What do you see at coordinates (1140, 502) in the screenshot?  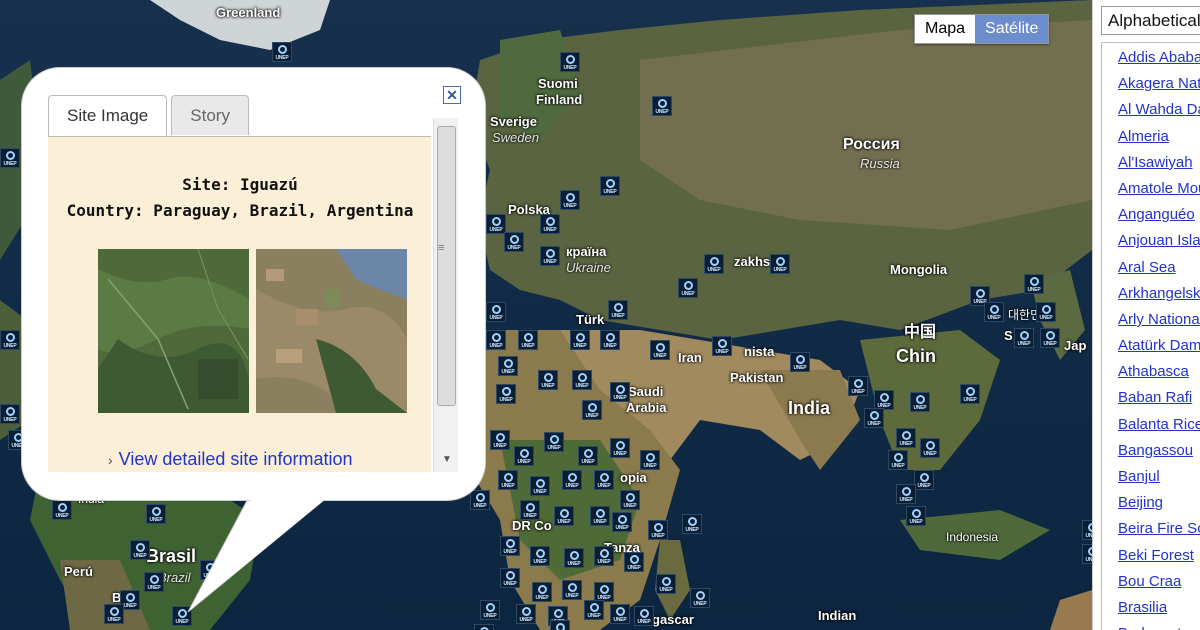 I see `site-link: Beijing` at bounding box center [1140, 502].